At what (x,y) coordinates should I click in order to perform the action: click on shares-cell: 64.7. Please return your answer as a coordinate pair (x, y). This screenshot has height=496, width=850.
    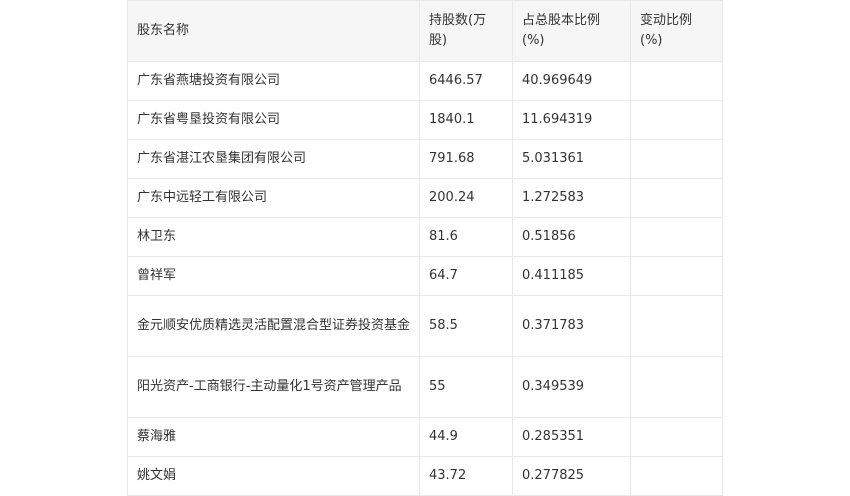
    Looking at the image, I should click on (466, 276).